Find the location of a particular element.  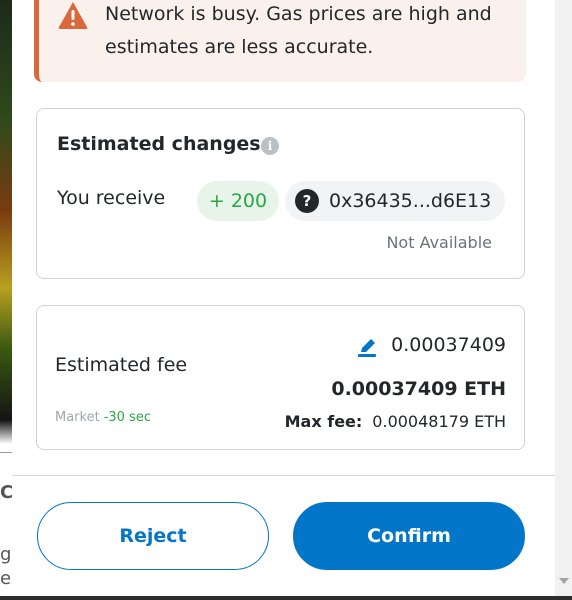

gas-speed-time: -30 sec is located at coordinates (127, 417).